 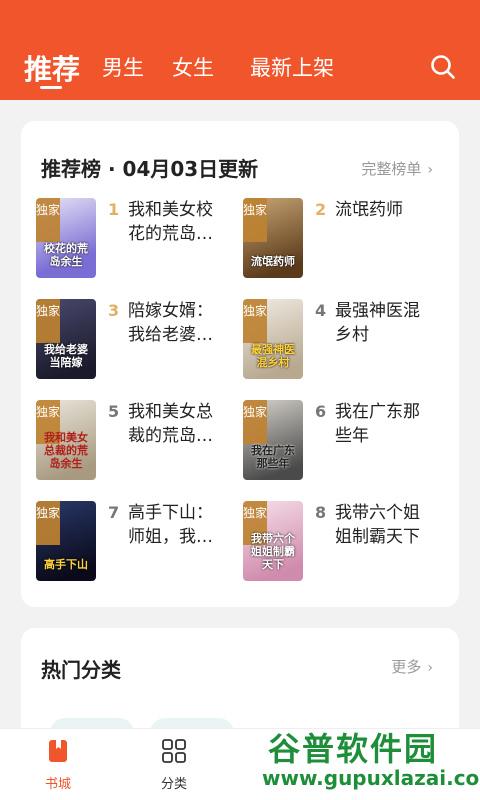 I want to click on book-cover: 独家 高手下山, so click(x=66, y=541).